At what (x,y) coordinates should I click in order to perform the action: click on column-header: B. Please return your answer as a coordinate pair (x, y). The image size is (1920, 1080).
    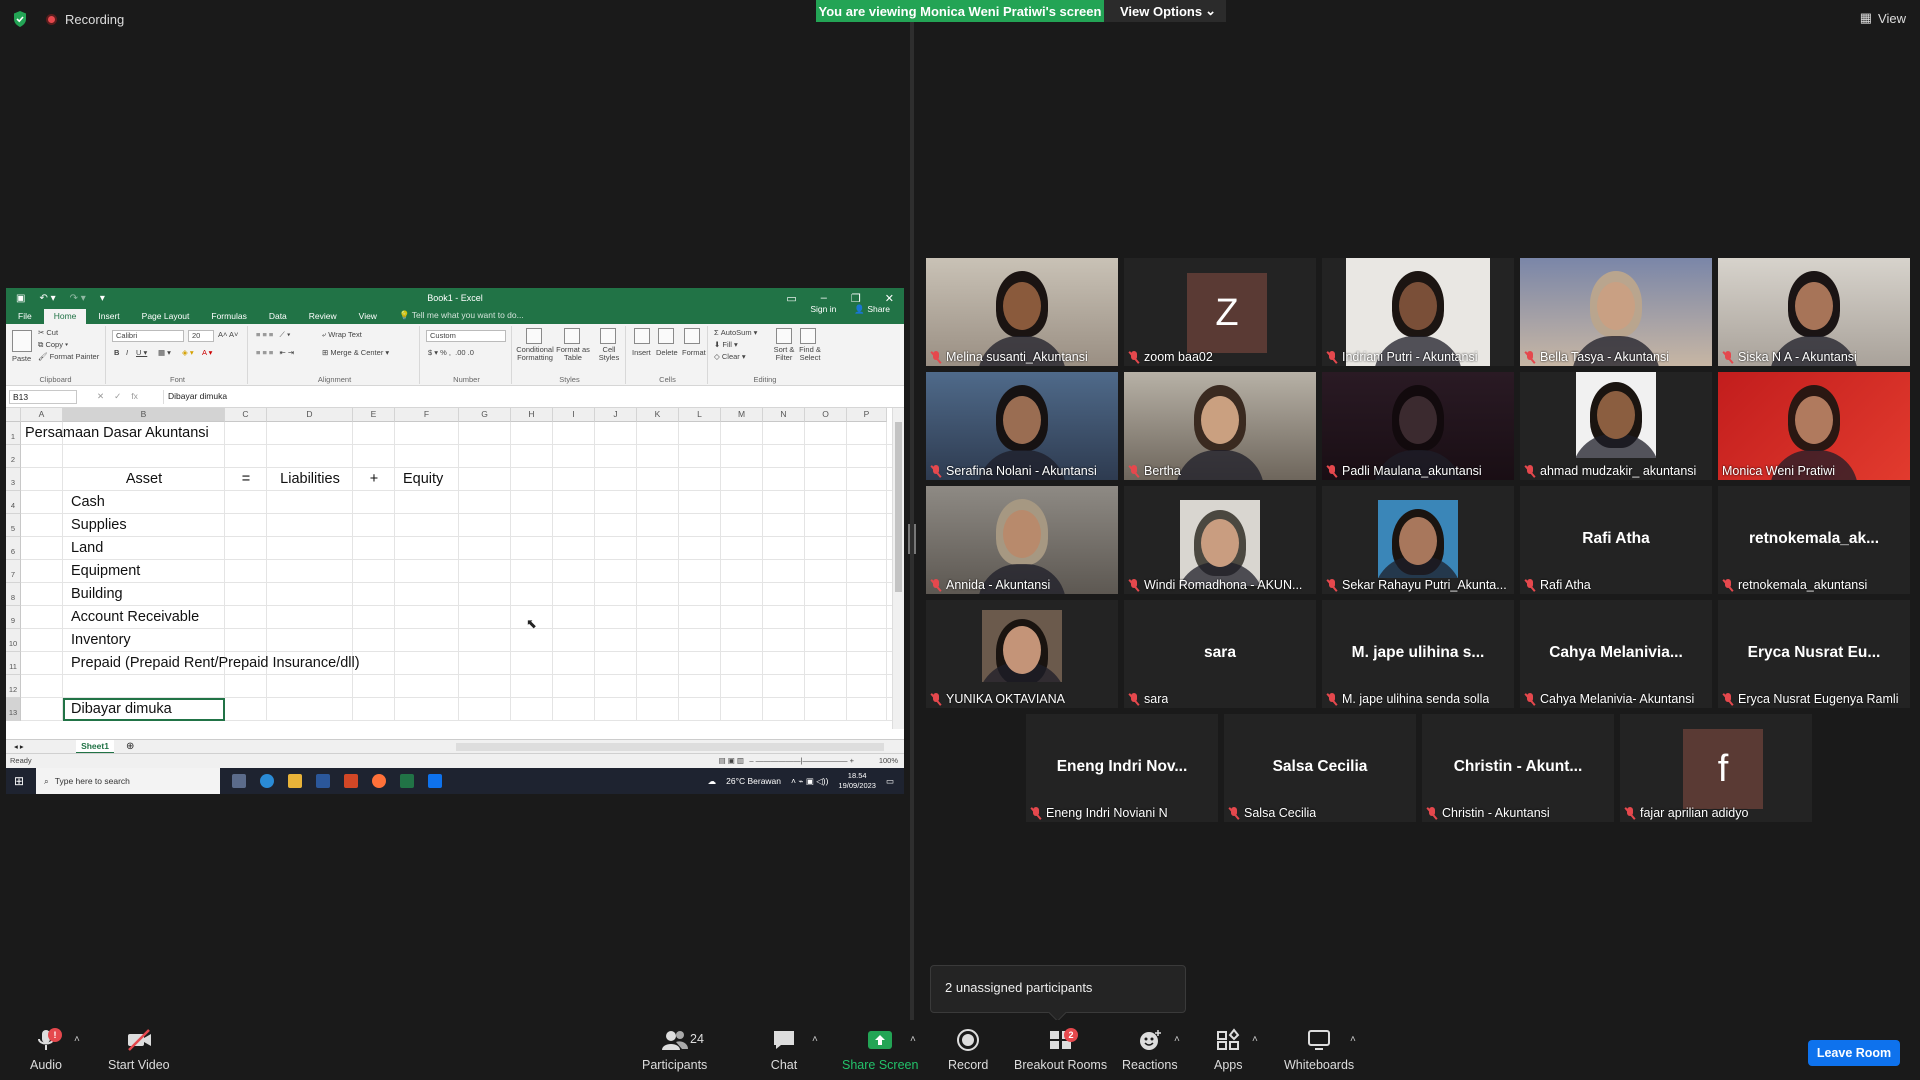
    Looking at the image, I should click on (144, 415).